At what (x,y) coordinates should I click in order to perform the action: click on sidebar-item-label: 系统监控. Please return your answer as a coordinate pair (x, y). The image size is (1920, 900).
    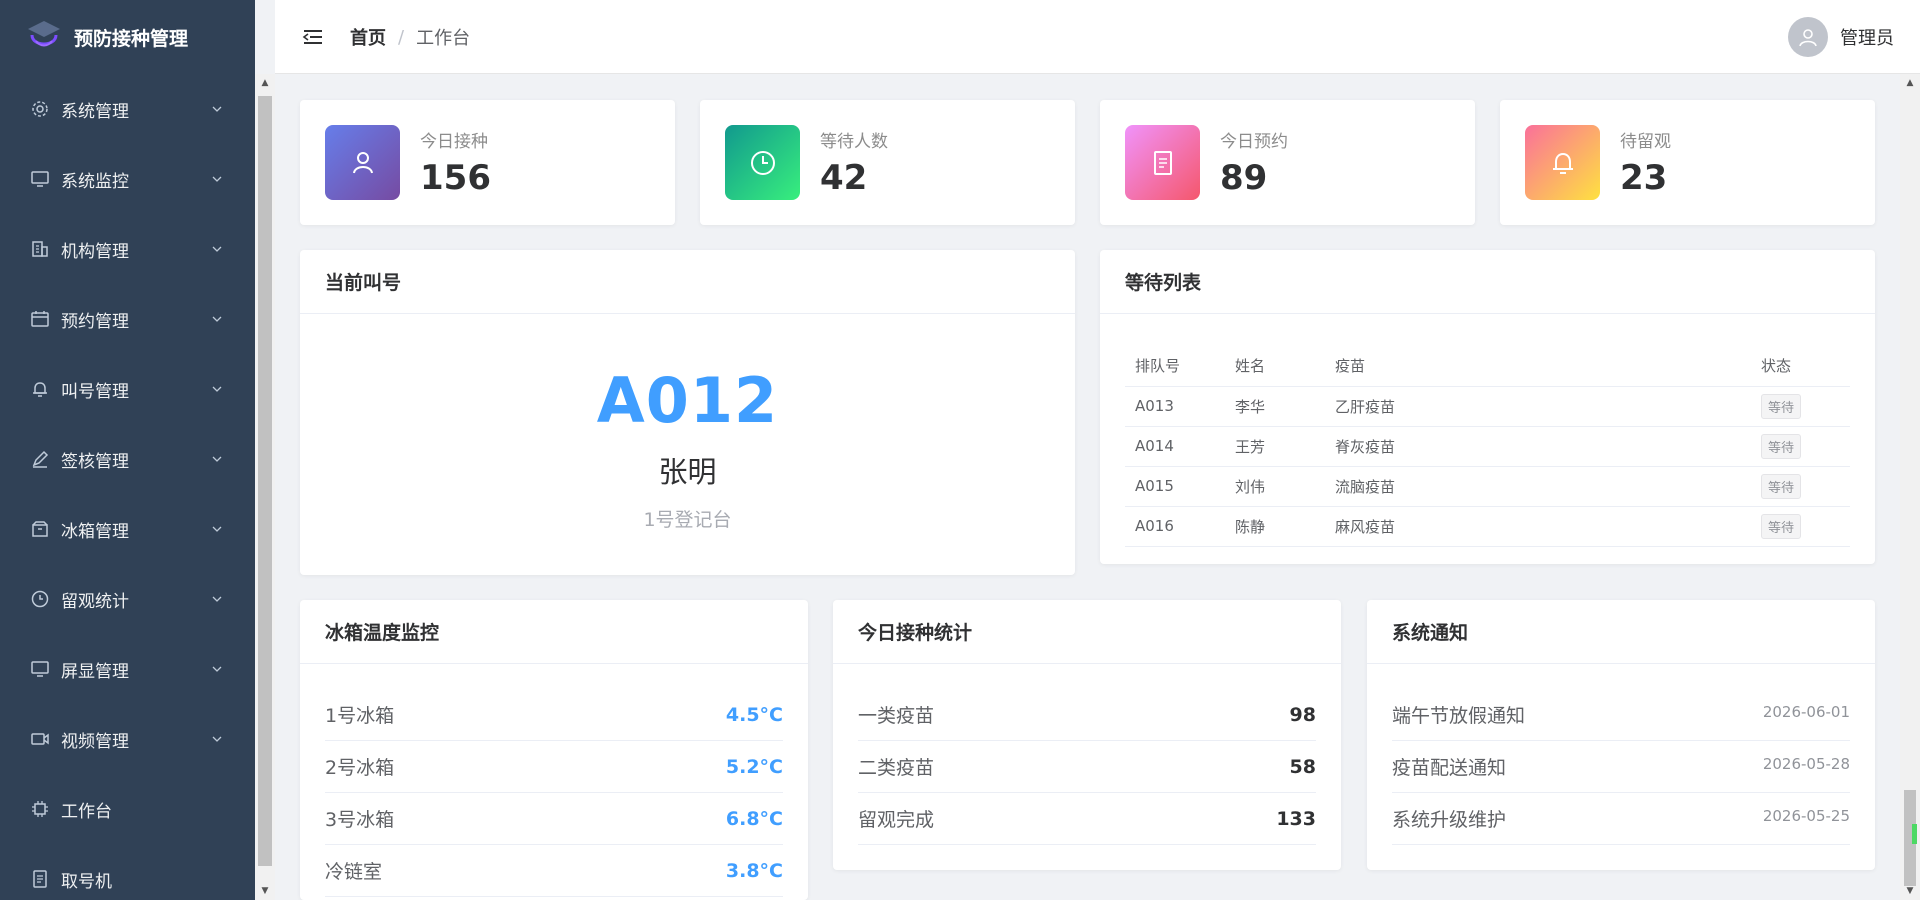
    Looking at the image, I should click on (95, 181).